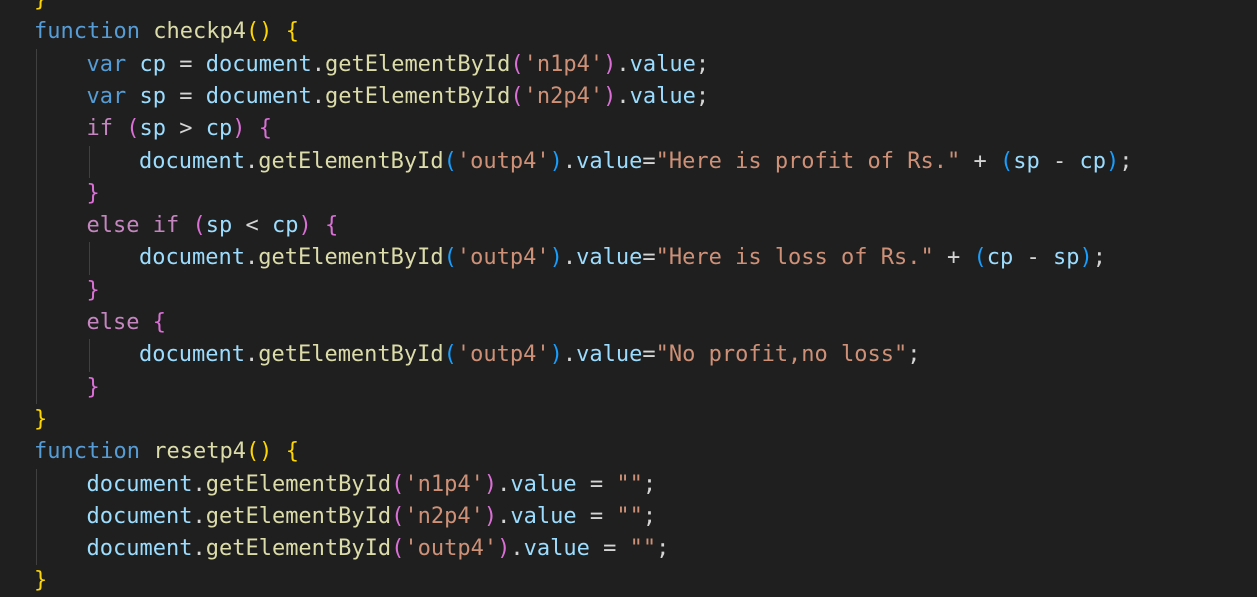  Describe the element at coordinates (106, 96) in the screenshot. I see `code-token: var` at that location.